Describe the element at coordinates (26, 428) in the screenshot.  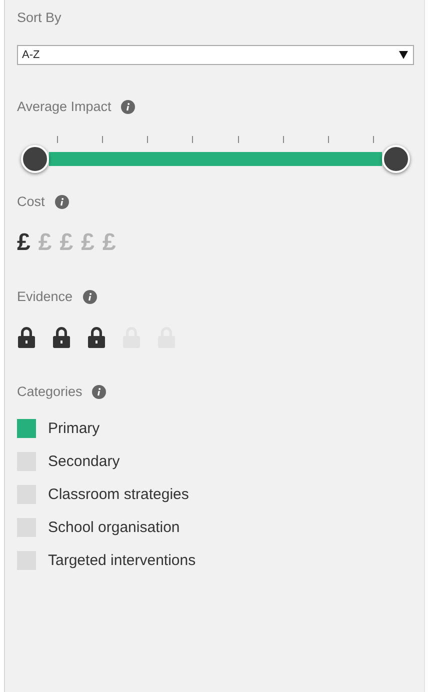
I see `checkbox` at that location.